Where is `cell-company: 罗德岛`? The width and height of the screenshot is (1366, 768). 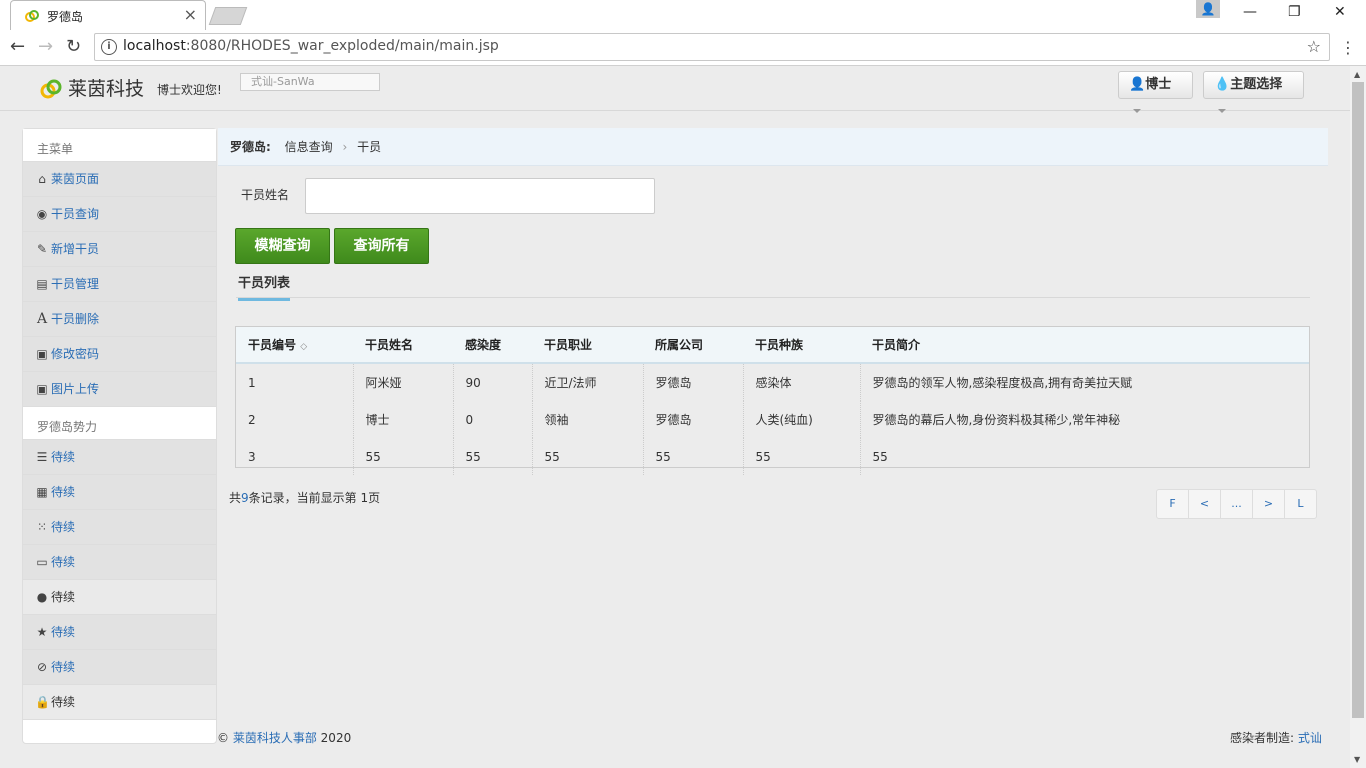 cell-company: 罗德岛 is located at coordinates (693, 382).